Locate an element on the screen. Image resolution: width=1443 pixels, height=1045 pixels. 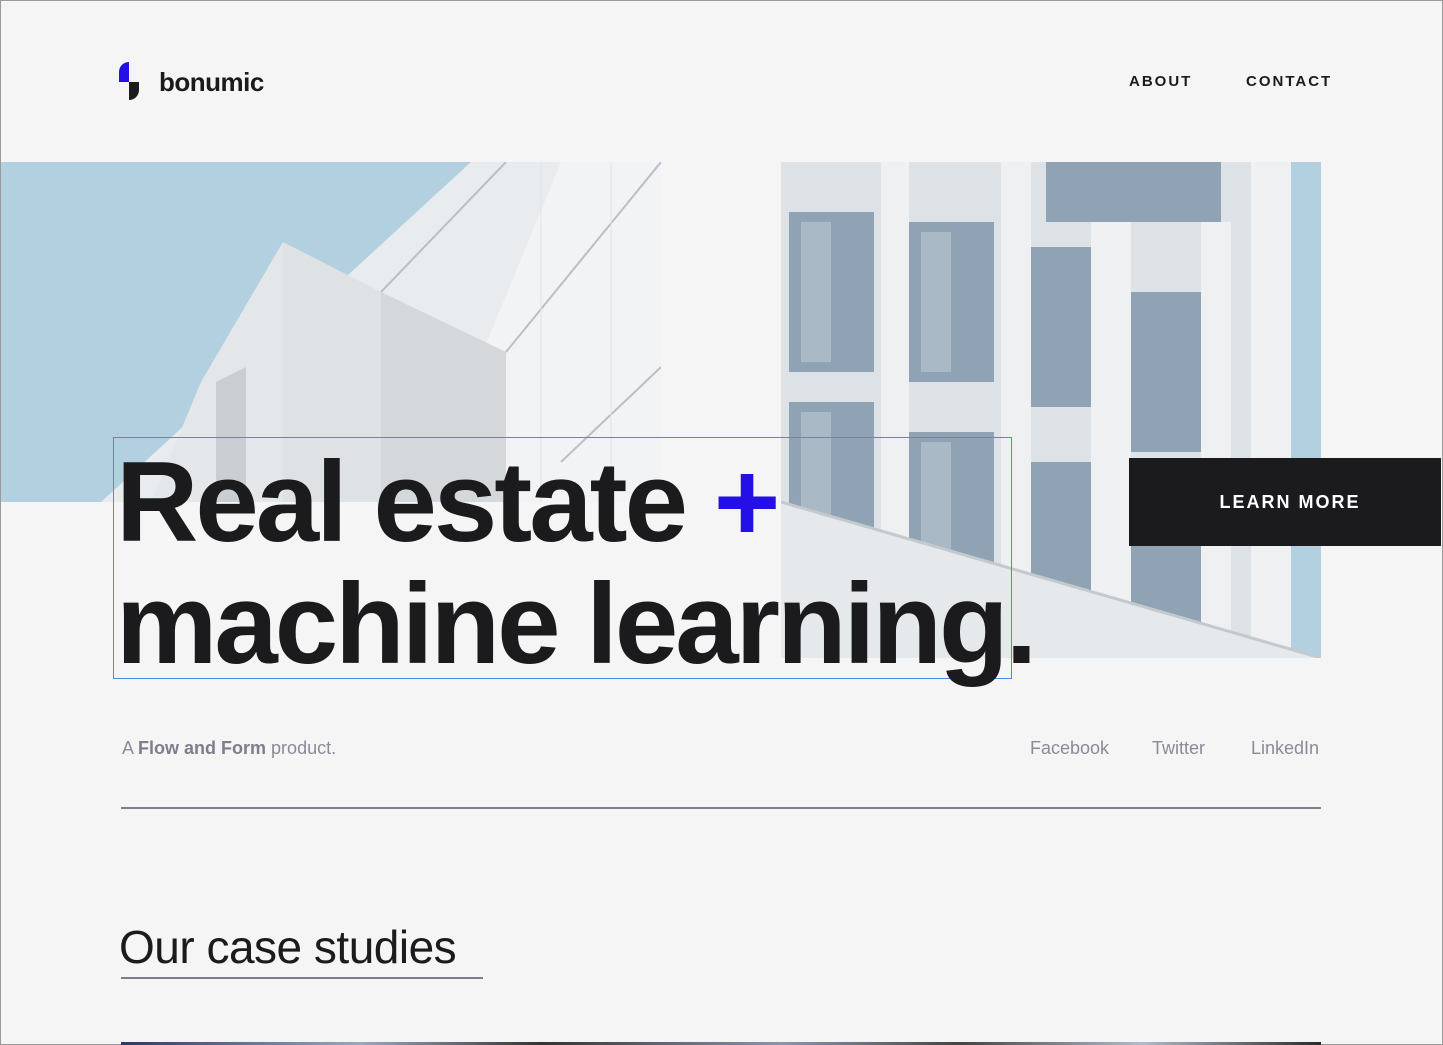
product-prefix: A is located at coordinates (128, 748).